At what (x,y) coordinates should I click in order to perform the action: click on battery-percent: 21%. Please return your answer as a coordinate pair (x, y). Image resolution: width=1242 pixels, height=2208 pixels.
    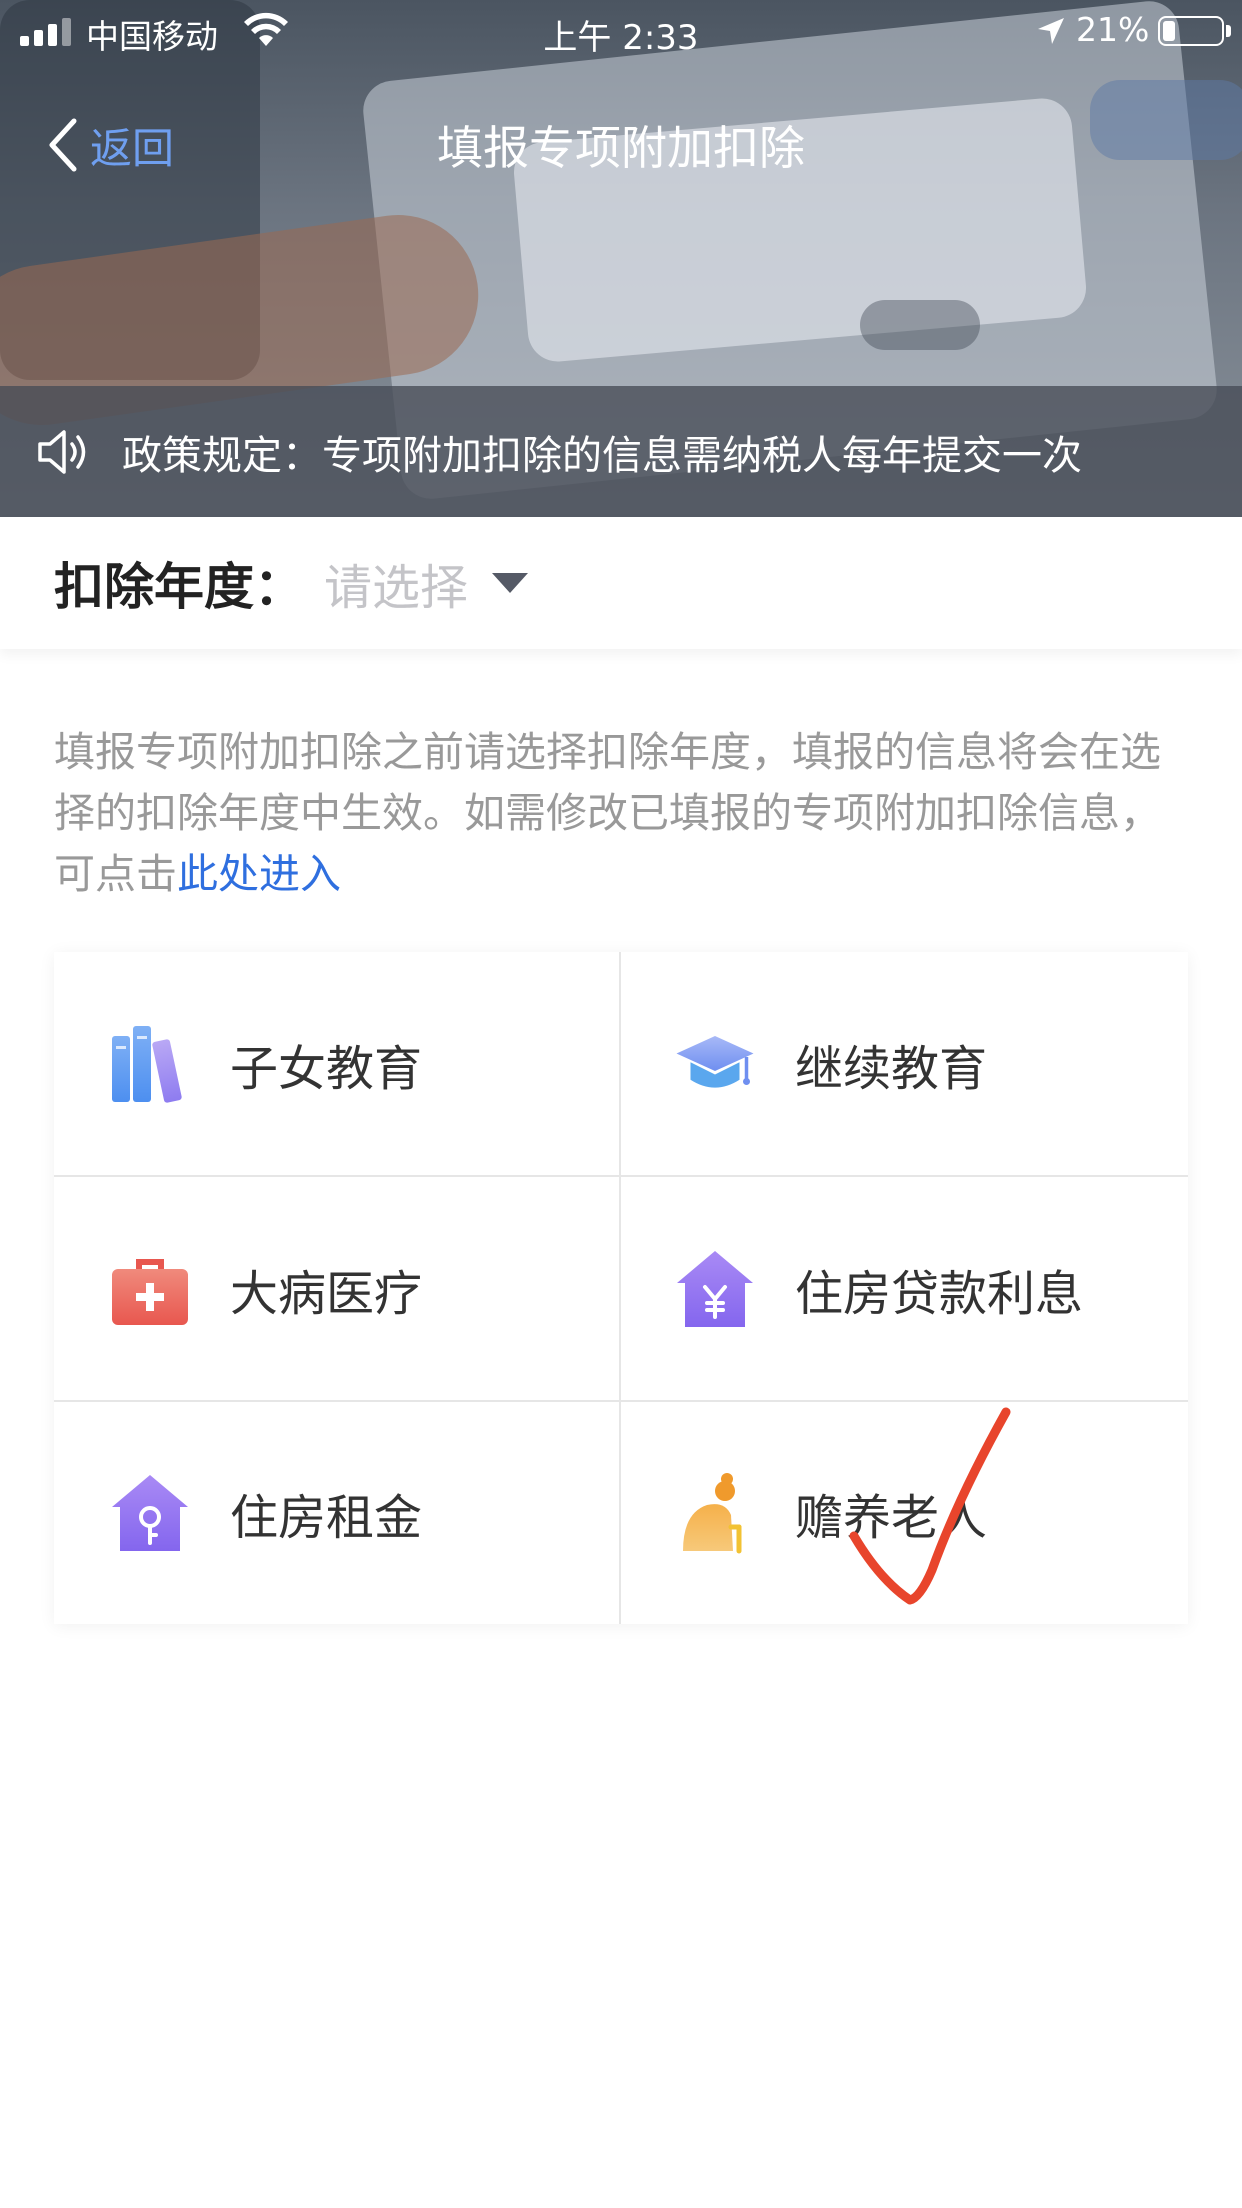
    Looking at the image, I should click on (1113, 29).